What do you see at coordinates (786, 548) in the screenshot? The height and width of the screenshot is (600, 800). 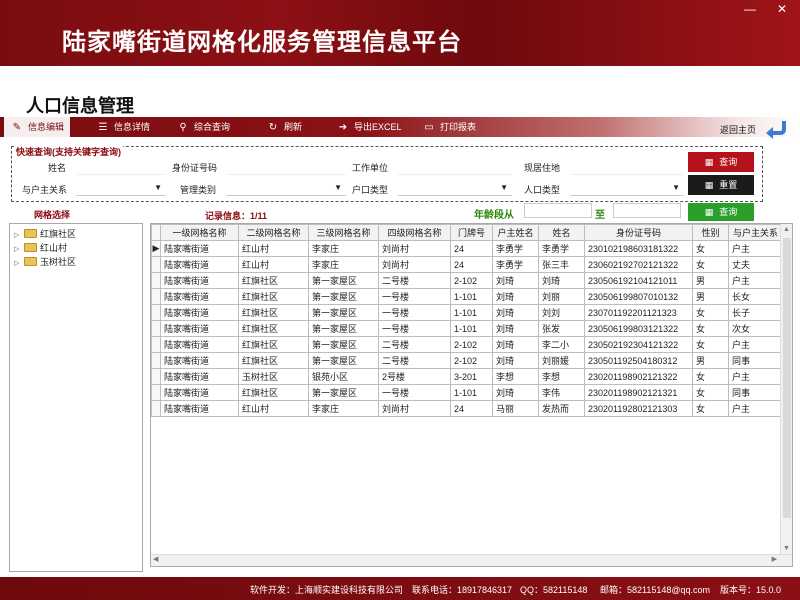 I see `scroll-down-icon: ▼` at bounding box center [786, 548].